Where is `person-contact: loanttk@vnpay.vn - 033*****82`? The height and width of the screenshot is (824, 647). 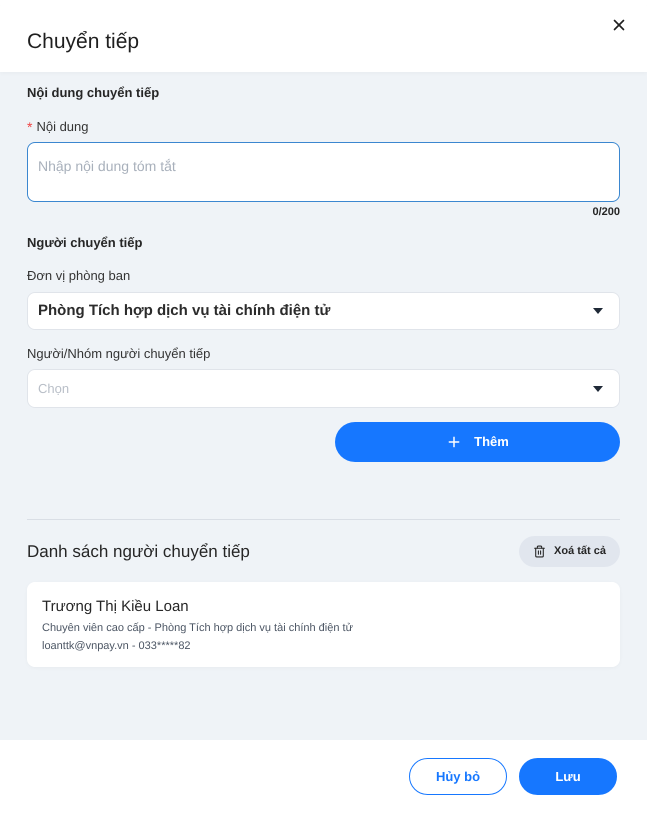
person-contact: loanttk@vnpay.vn - 033*****82 is located at coordinates (117, 646).